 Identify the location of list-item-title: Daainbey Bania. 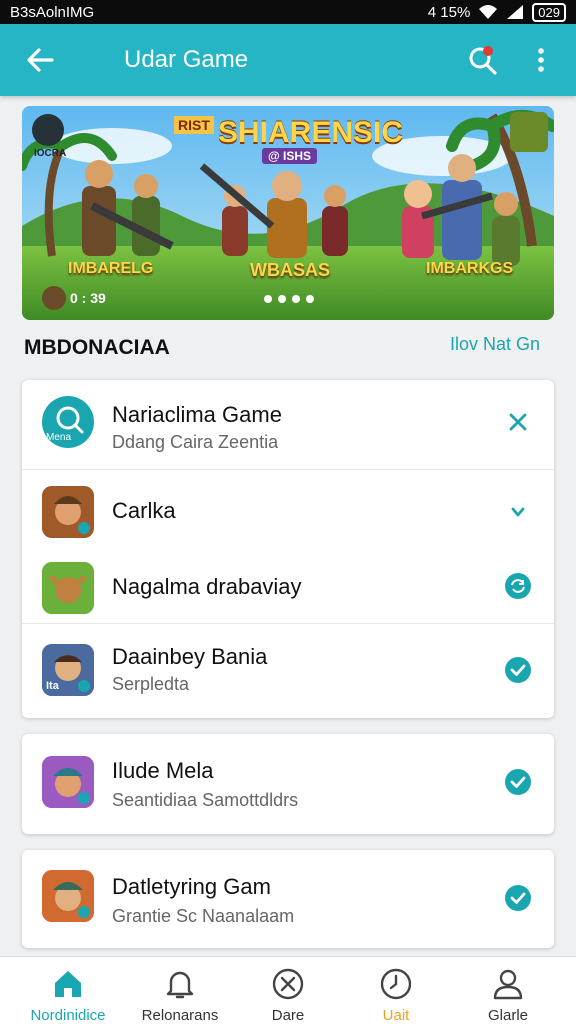
(190, 656).